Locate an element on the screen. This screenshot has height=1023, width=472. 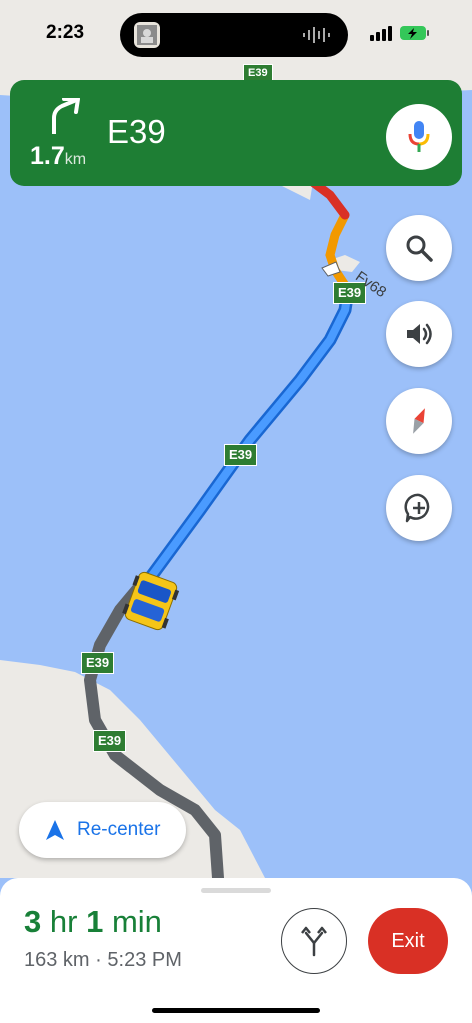
turn-slight-right-icon is located at coordinates (66, 116).